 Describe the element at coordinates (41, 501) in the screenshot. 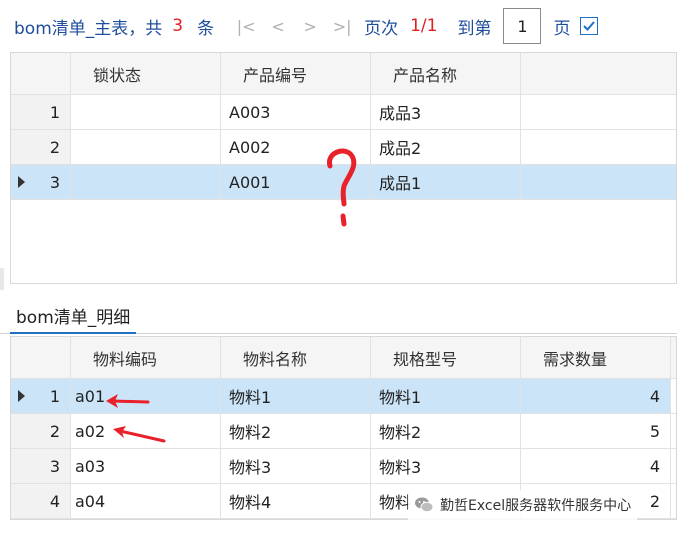

I see `row-number: 4` at that location.